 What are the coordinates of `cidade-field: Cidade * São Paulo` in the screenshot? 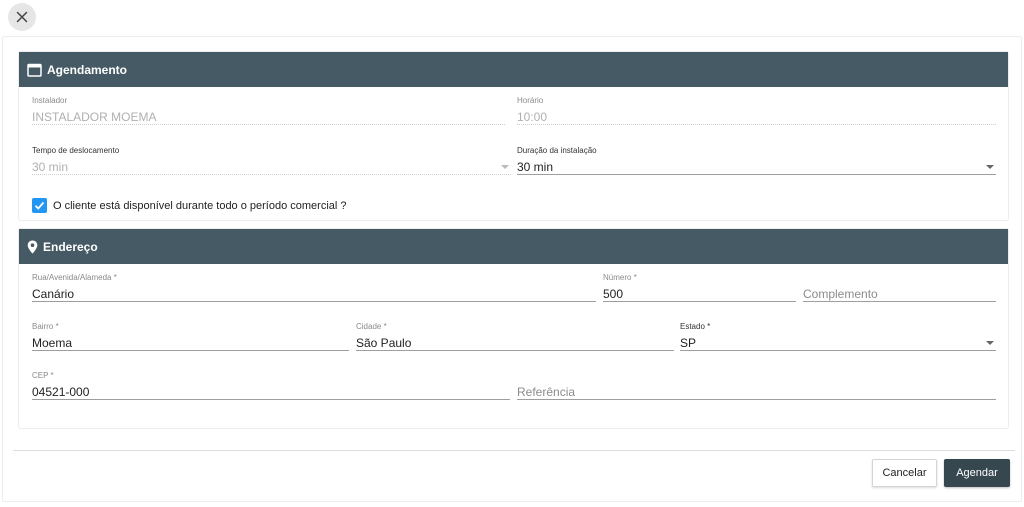 It's located at (515, 336).